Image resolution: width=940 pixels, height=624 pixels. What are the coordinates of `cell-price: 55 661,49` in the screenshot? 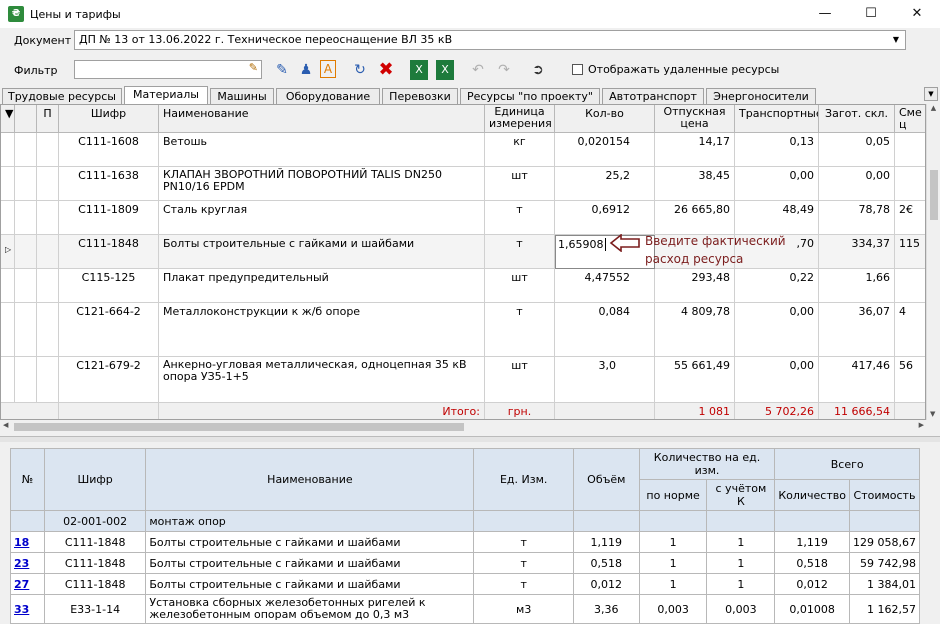 It's located at (695, 380).